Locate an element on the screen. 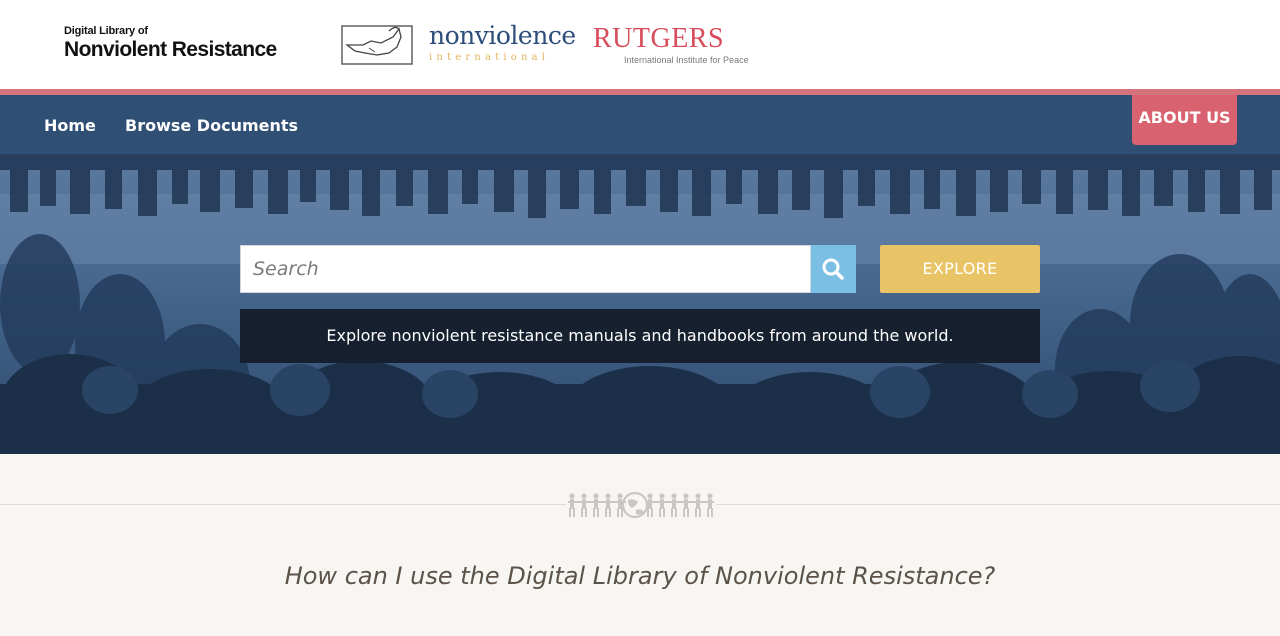 This screenshot has height=636, width=1280. nonviolence-international-logo: nonviolence international is located at coordinates (461, 45).